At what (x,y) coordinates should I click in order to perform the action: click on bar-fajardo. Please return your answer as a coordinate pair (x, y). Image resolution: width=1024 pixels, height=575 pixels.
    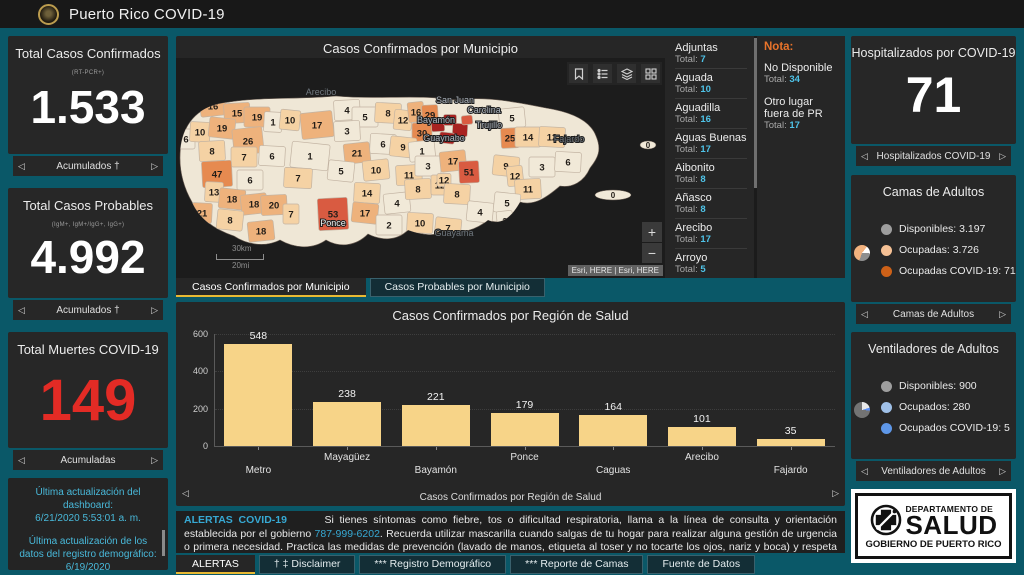
    Looking at the image, I should click on (790, 442).